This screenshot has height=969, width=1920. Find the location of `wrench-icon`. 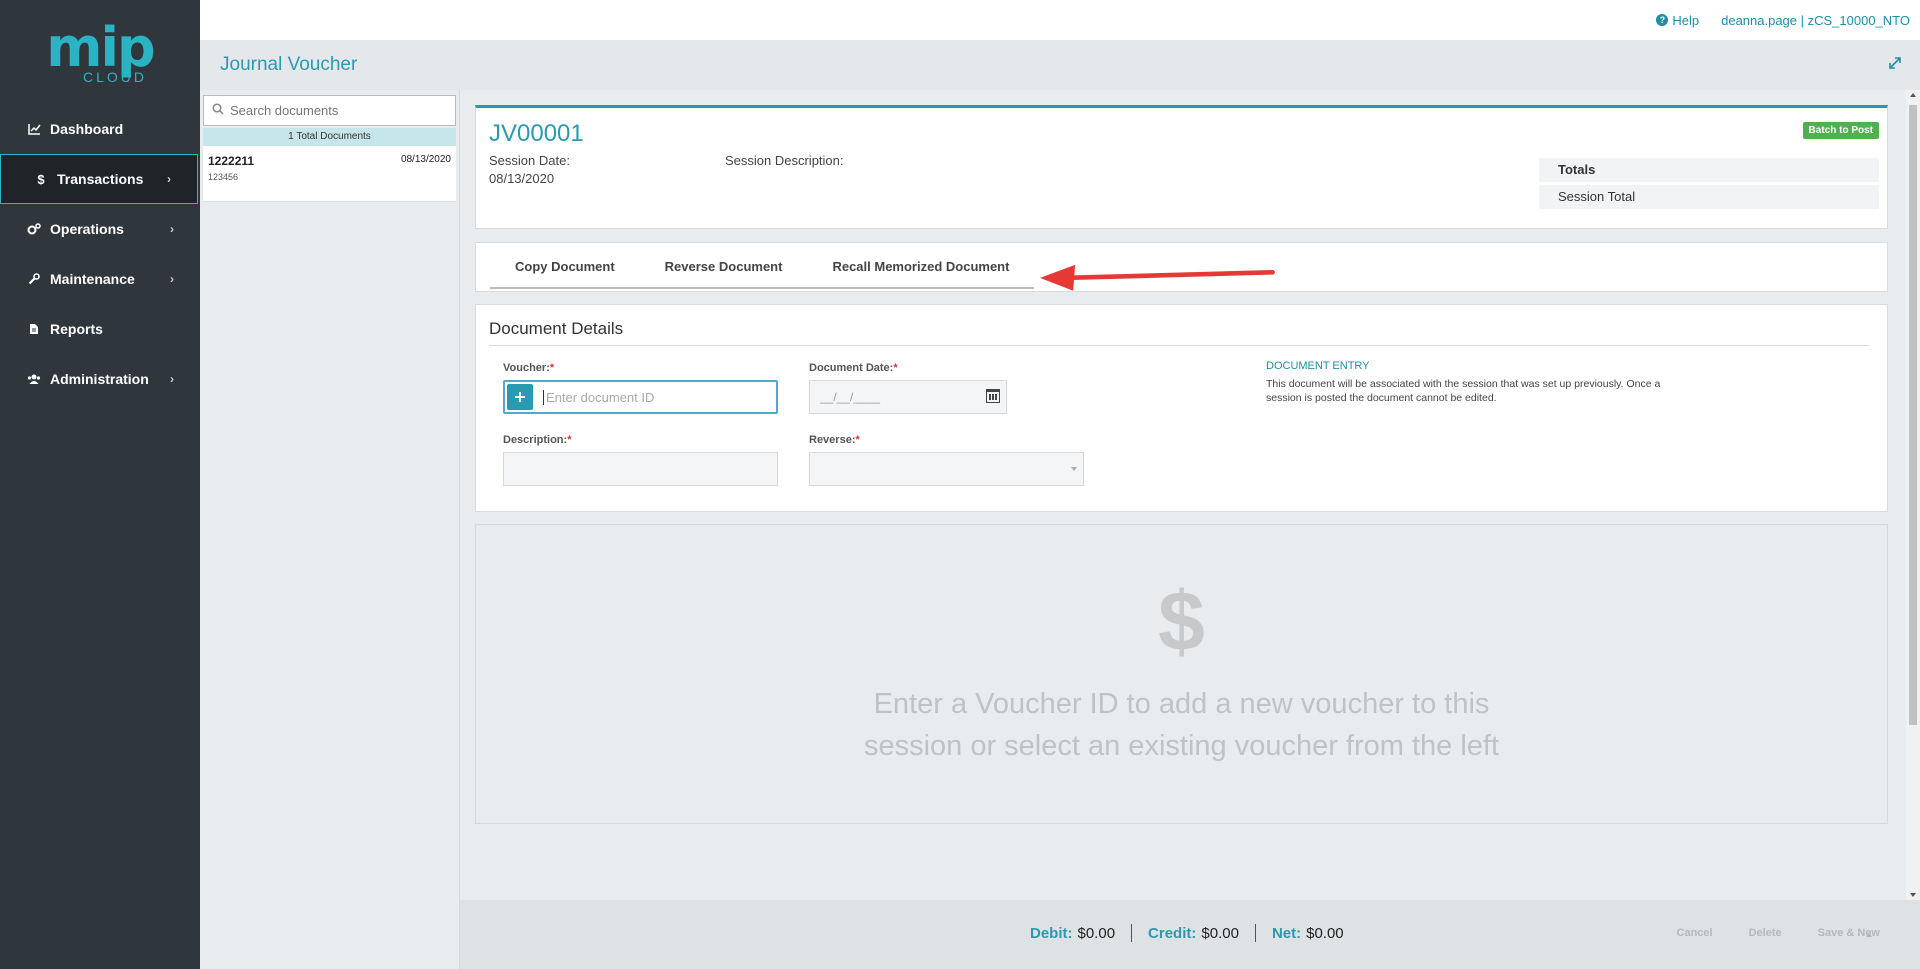

wrench-icon is located at coordinates (34, 279).